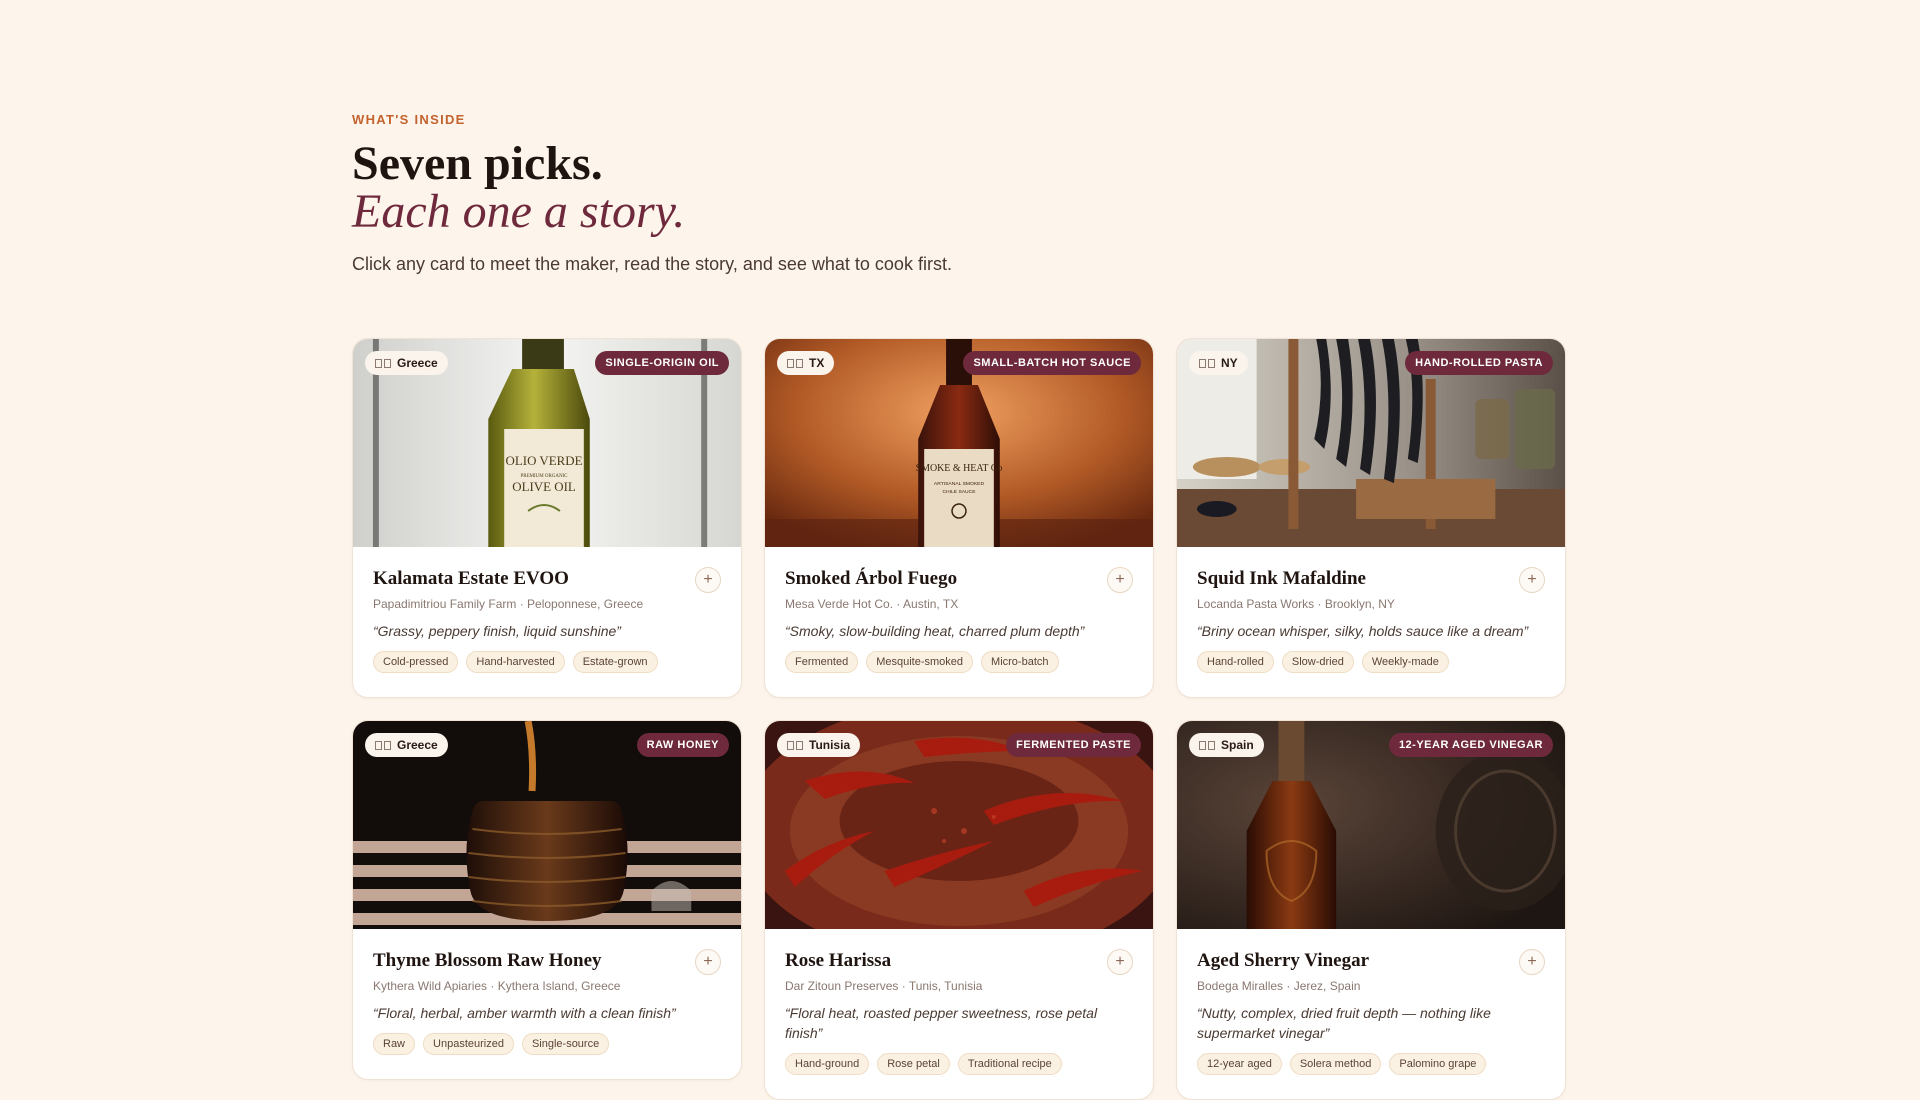  Describe the element at coordinates (471, 578) in the screenshot. I see `product-name: Kalamata Estate EVOO` at that location.